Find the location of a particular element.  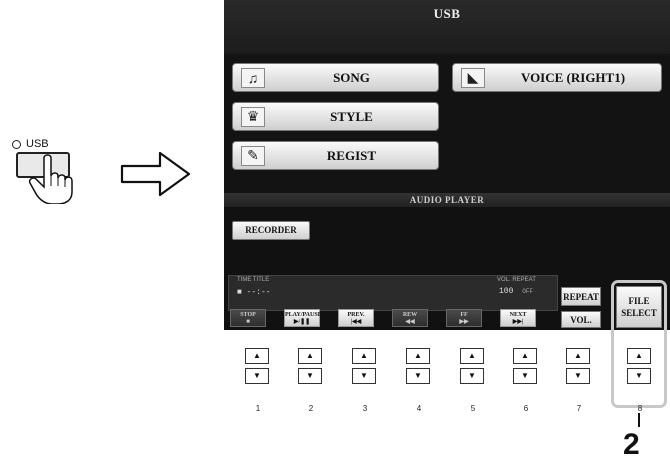

rew-icon: ◀◀ is located at coordinates (410, 322).